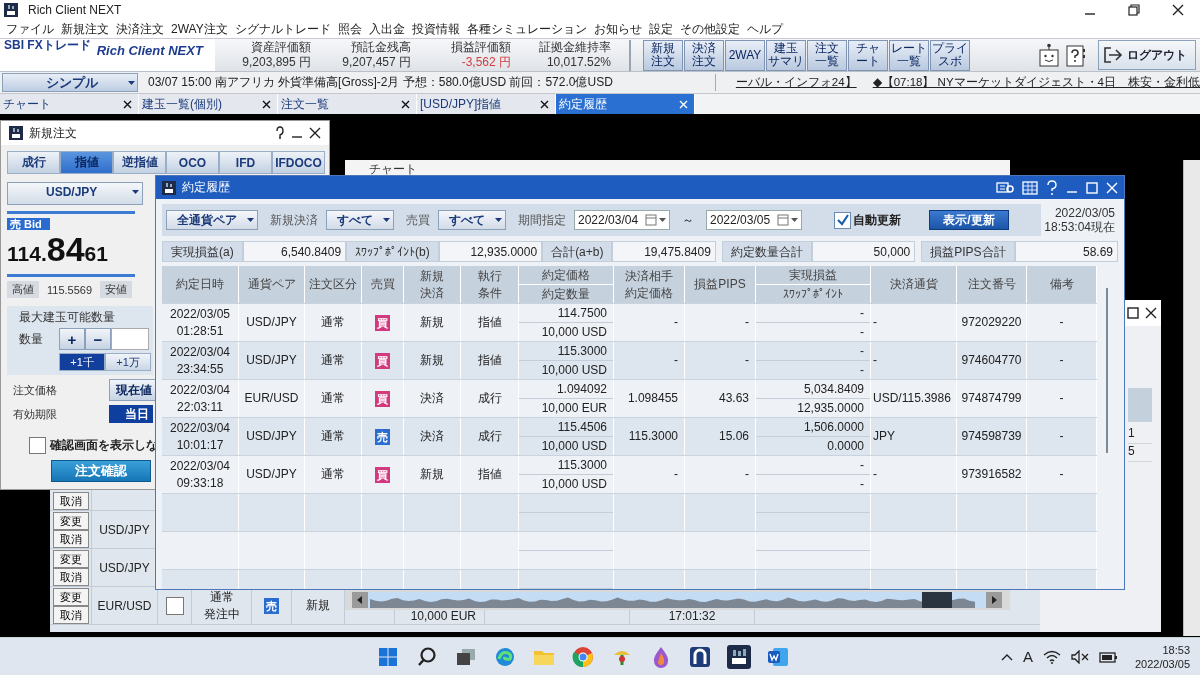 The height and width of the screenshot is (675, 1200). What do you see at coordinates (271, 322) in the screenshot?
I see `table-cell: USD/JPY` at bounding box center [271, 322].